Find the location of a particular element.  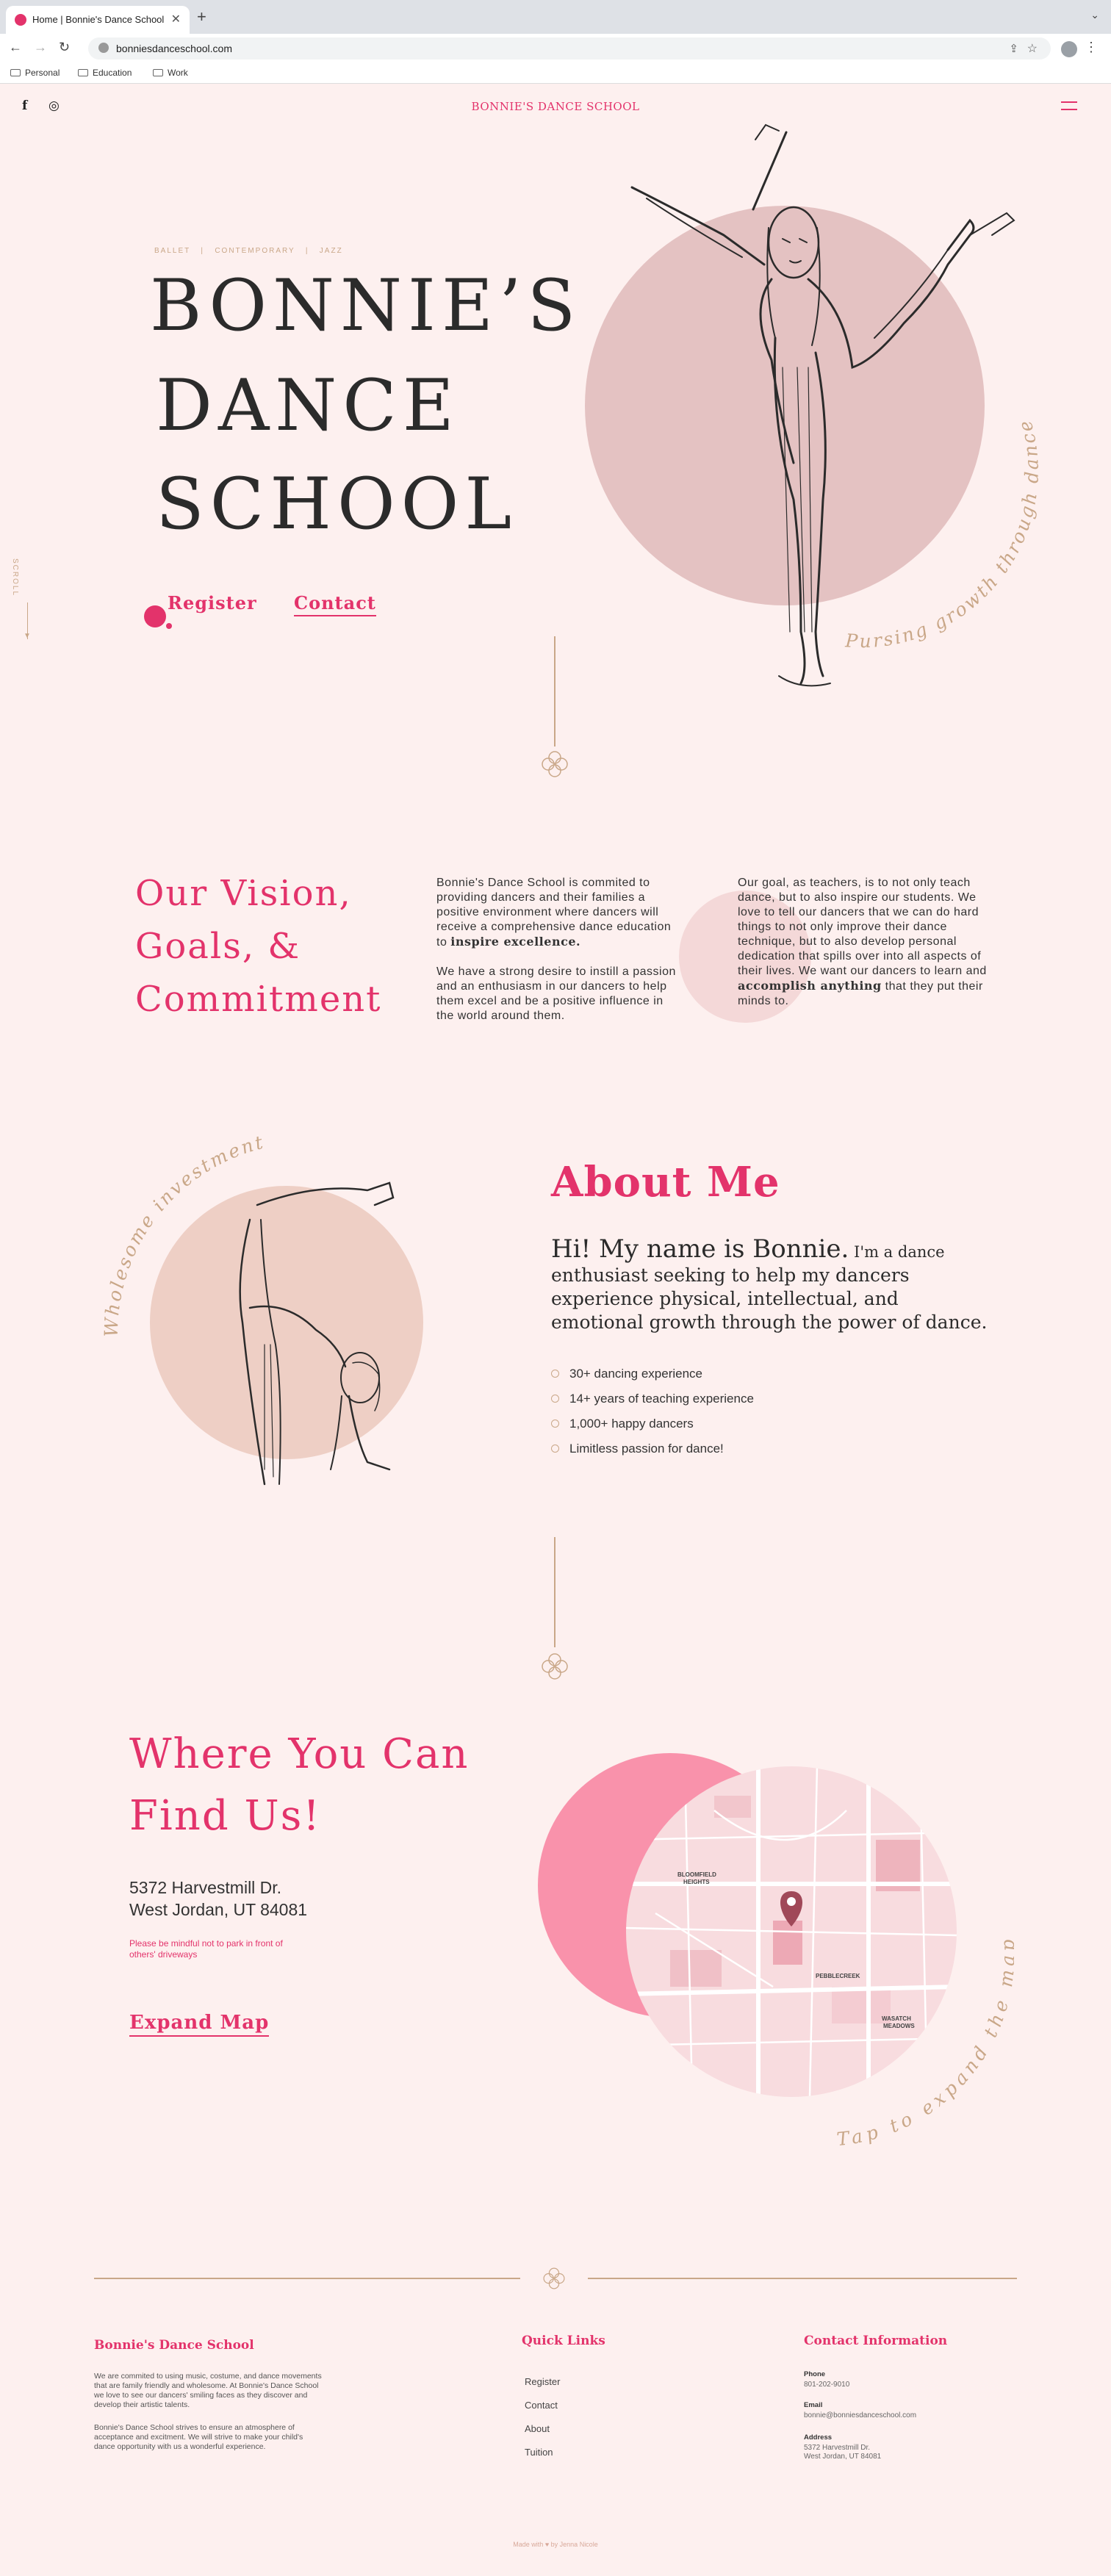

vision-heading: Our Vision, Goals, & Commitment is located at coordinates (258, 947).